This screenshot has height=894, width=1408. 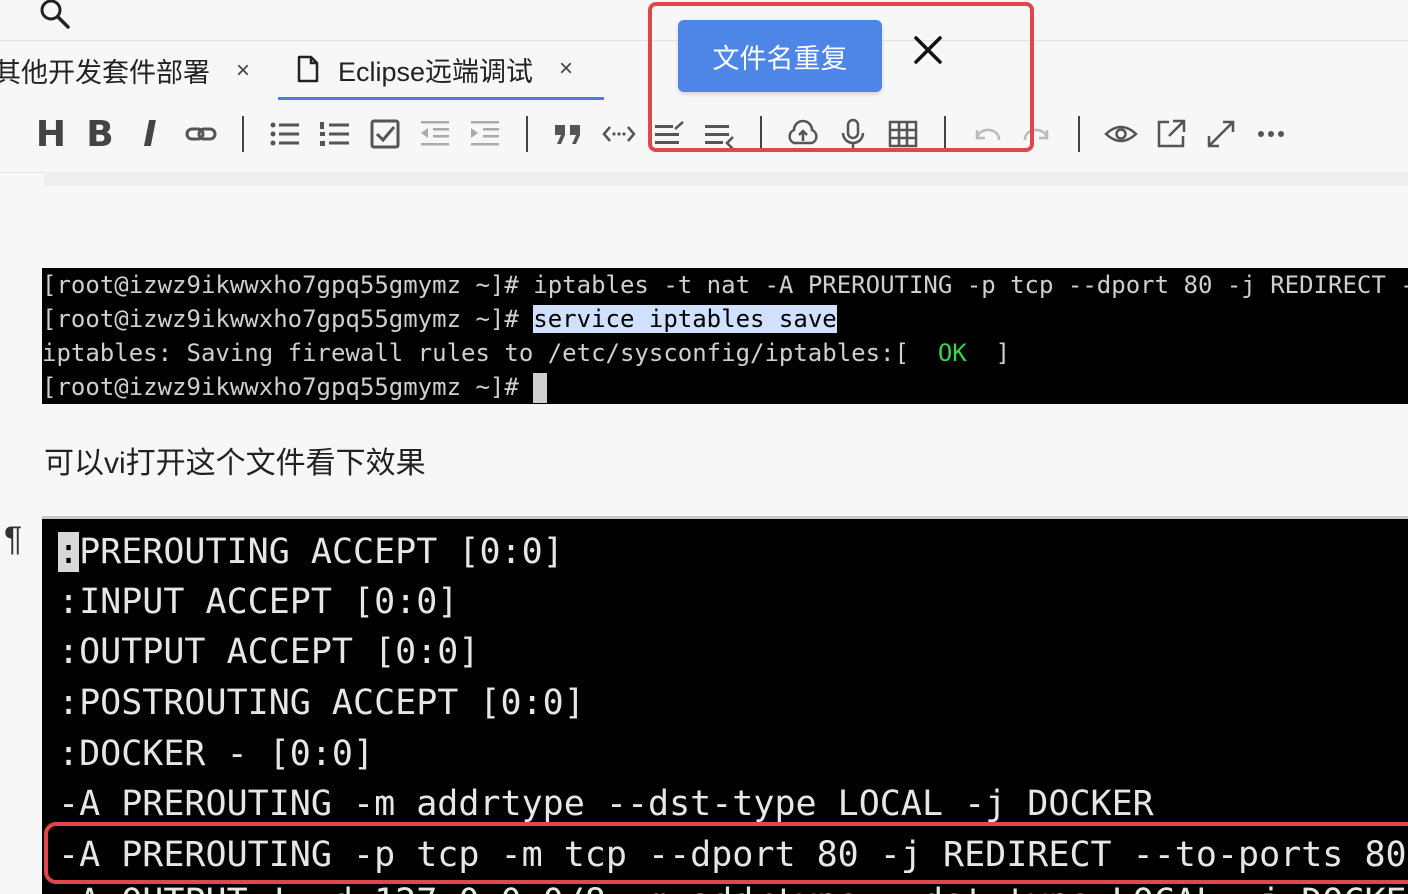 I want to click on terminal-line: :INPUT ACCEPT [0:0], so click(x=258, y=602).